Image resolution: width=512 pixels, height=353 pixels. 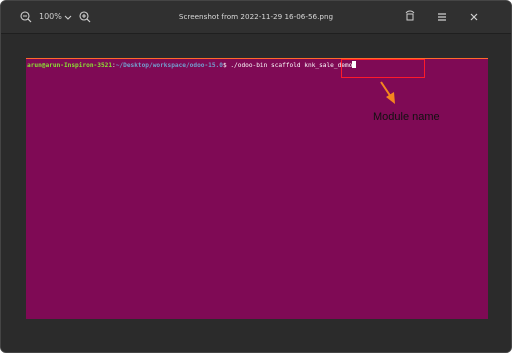 What do you see at coordinates (50, 17) in the screenshot?
I see `zoom-level: 100%` at bounding box center [50, 17].